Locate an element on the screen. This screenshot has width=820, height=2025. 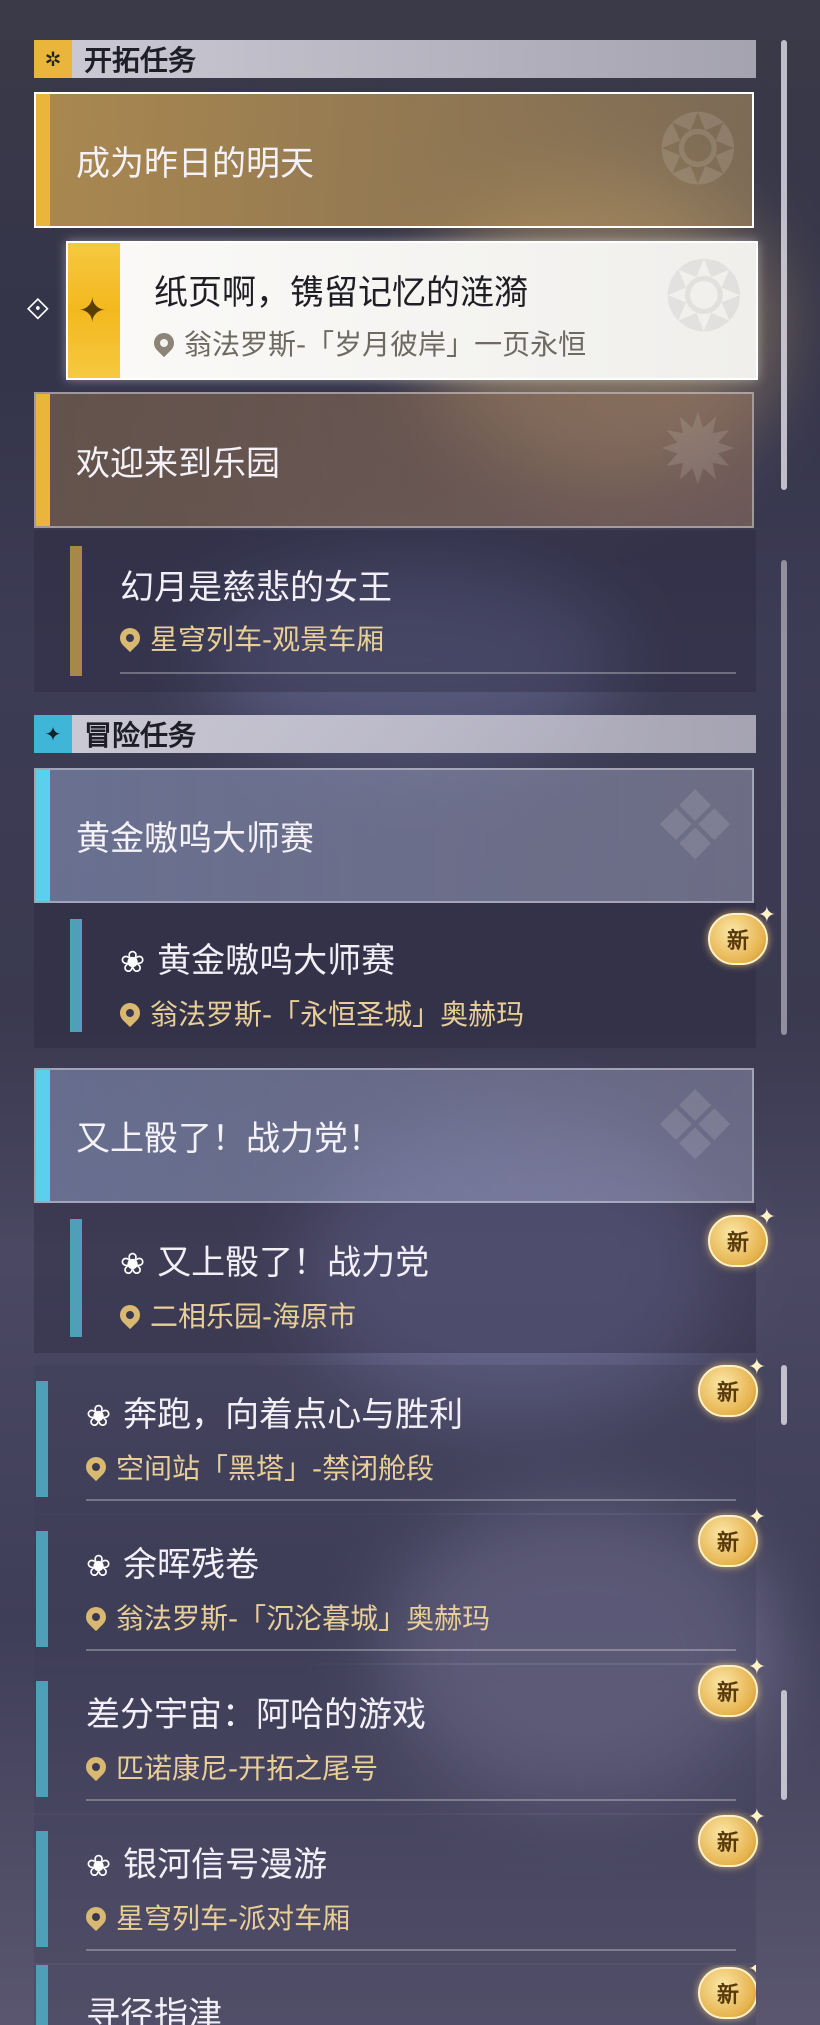
quest-name-row: ❀ 奔跑，向着点心与胜利 is located at coordinates (274, 1411).